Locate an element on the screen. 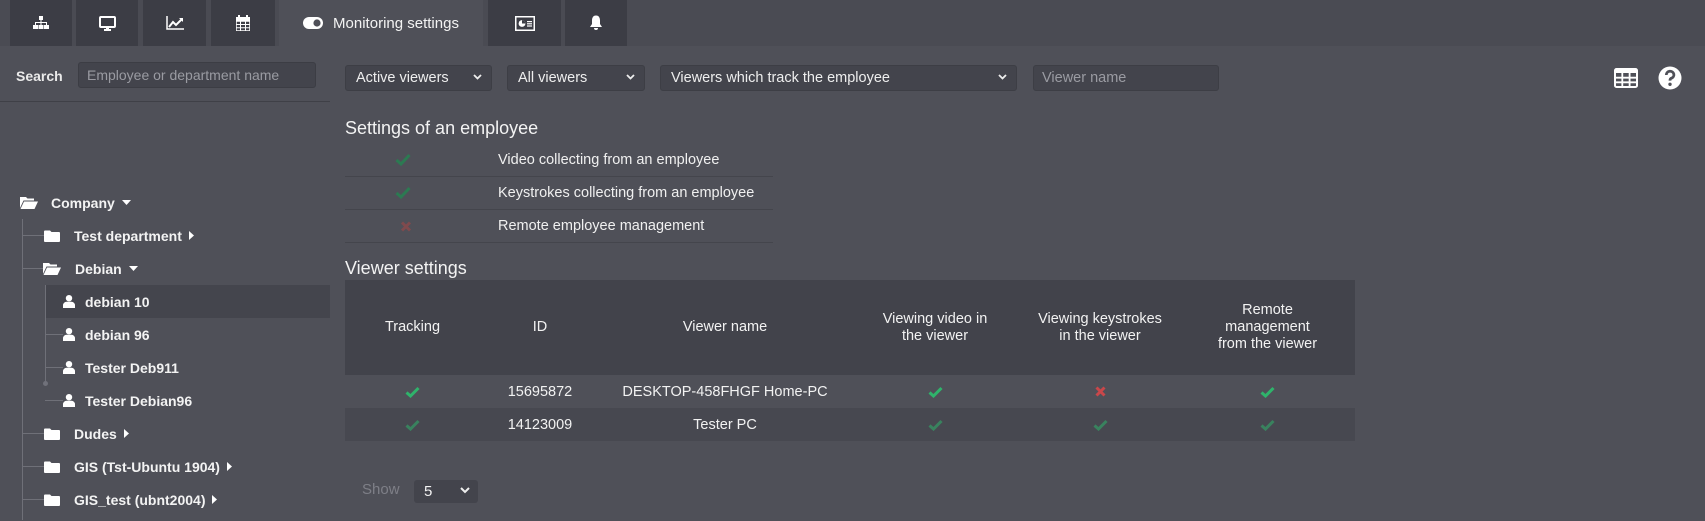  bell-icon is located at coordinates (596, 22).